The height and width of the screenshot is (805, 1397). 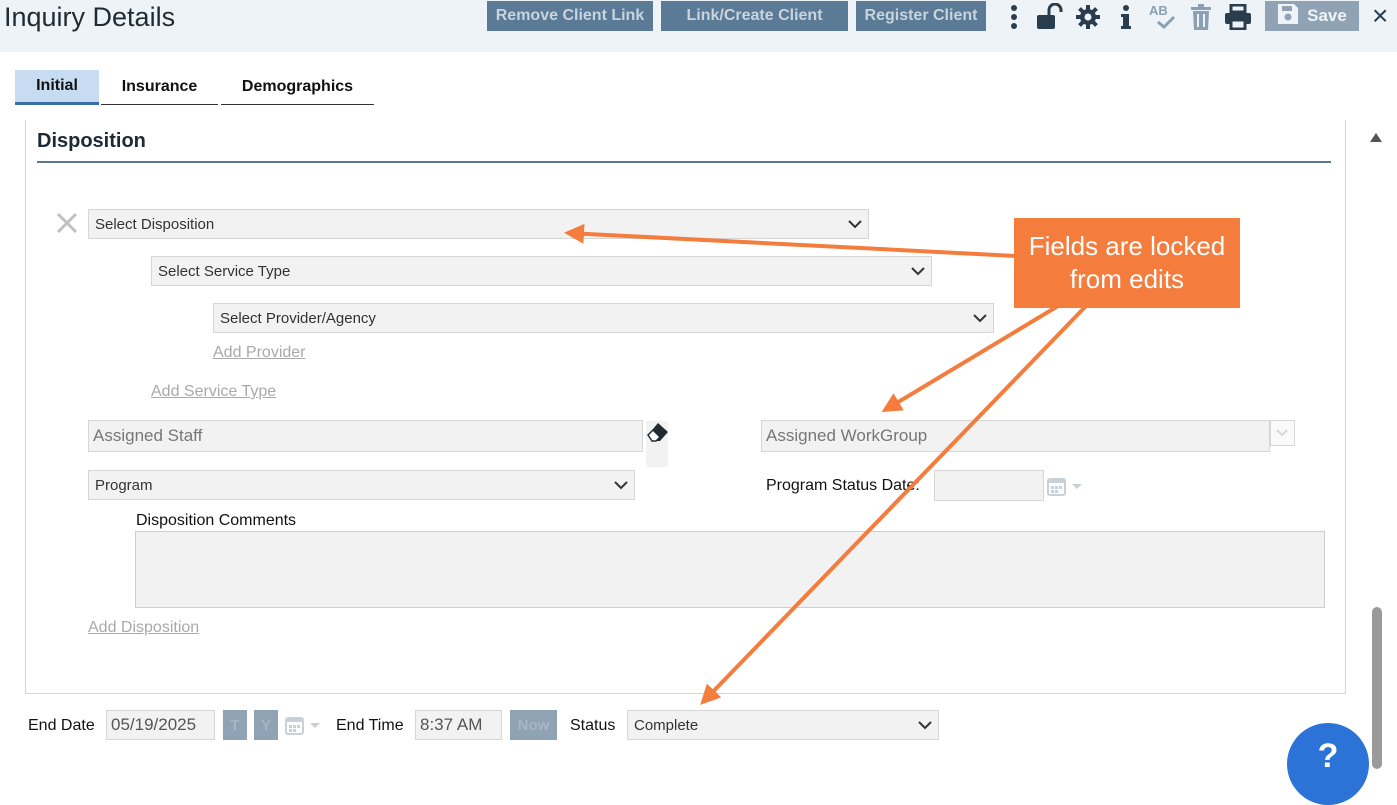 What do you see at coordinates (1127, 279) in the screenshot?
I see `callout-line-2: from edits` at bounding box center [1127, 279].